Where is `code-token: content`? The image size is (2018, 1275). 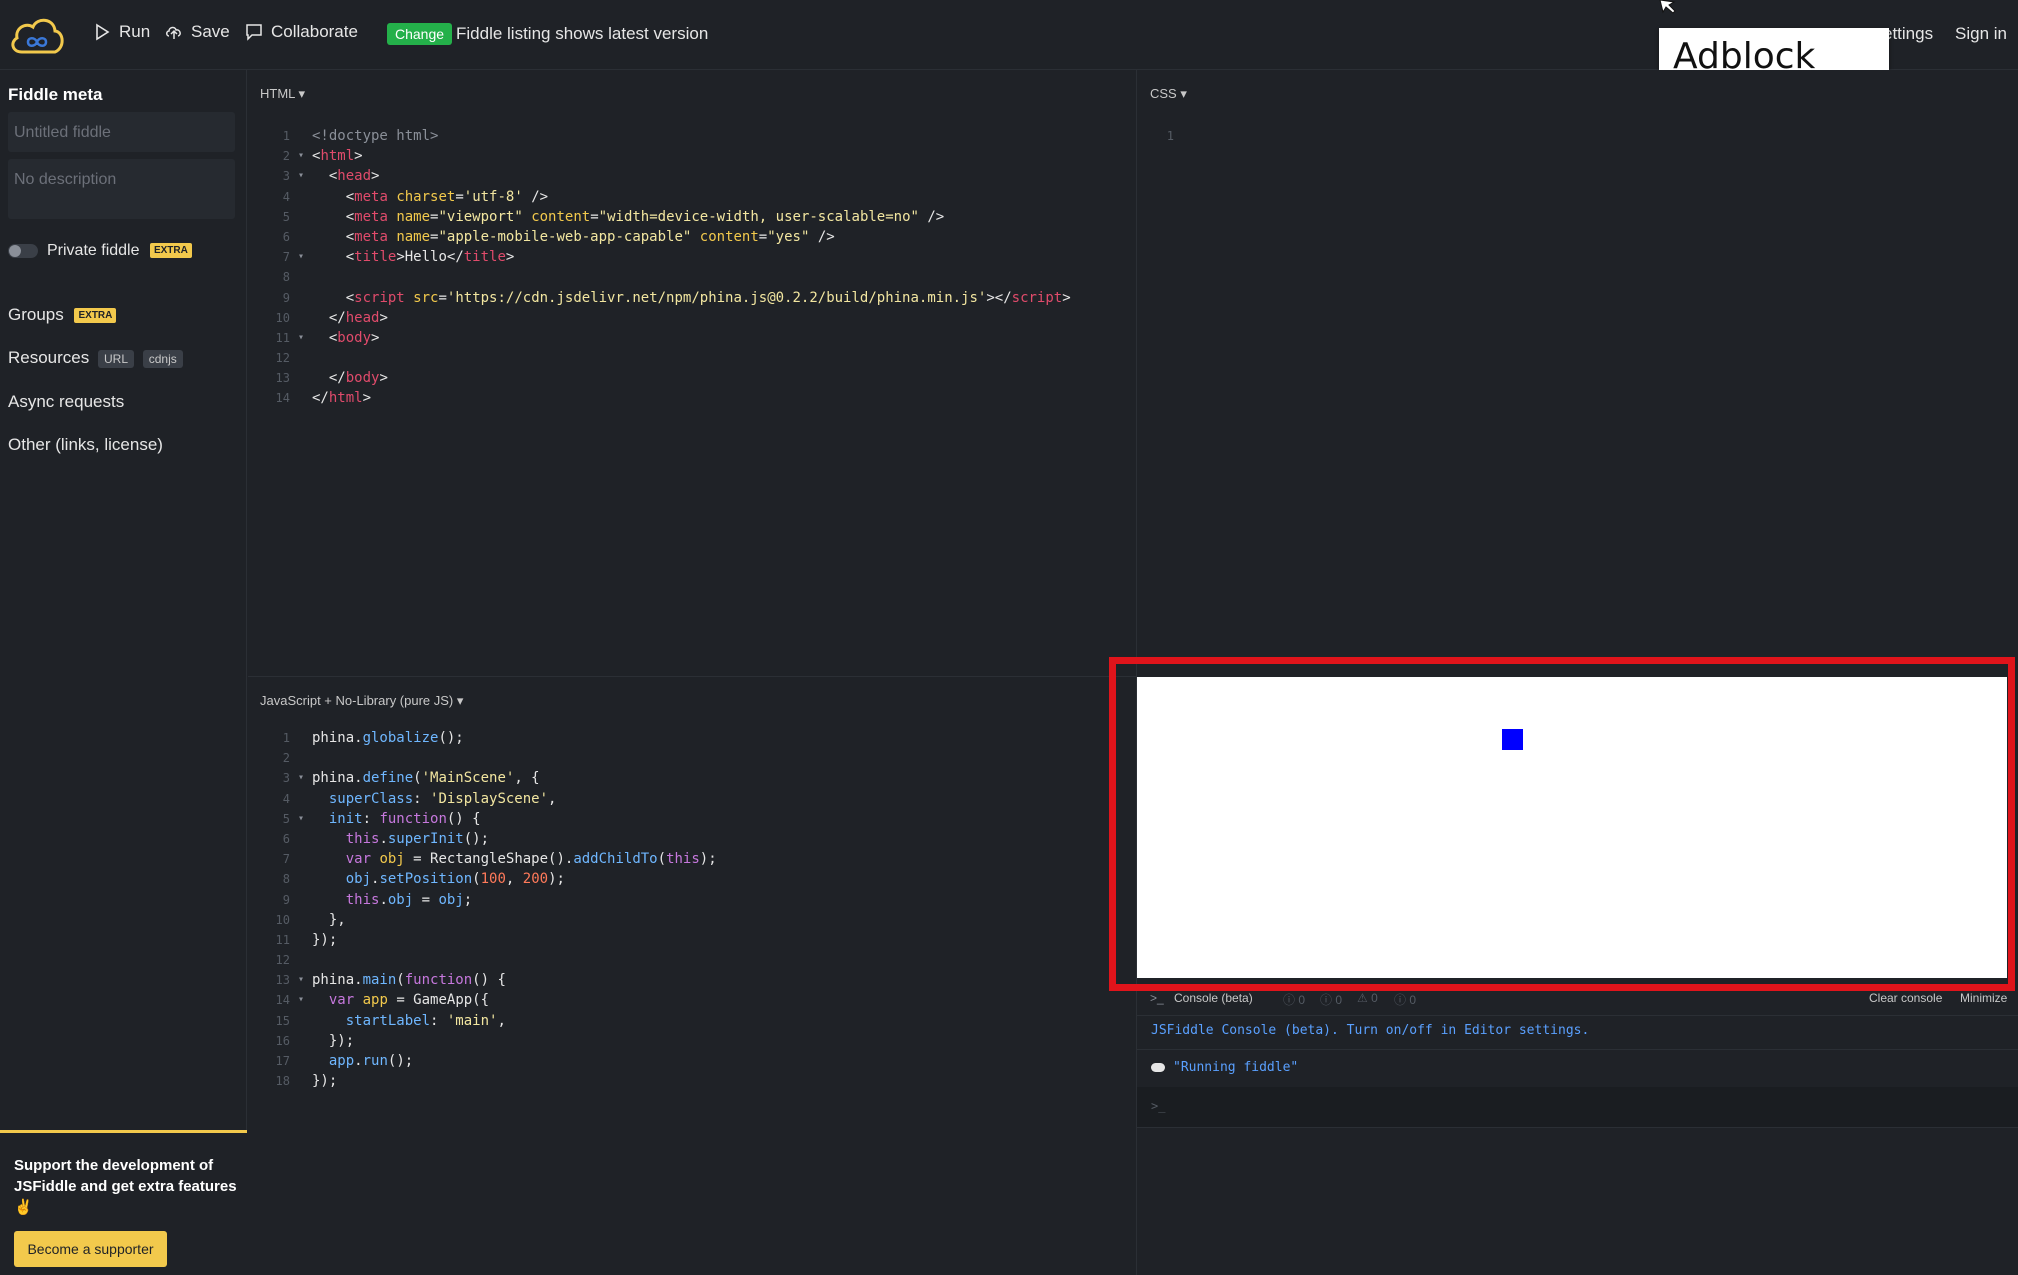
code-token: content is located at coordinates (729, 236).